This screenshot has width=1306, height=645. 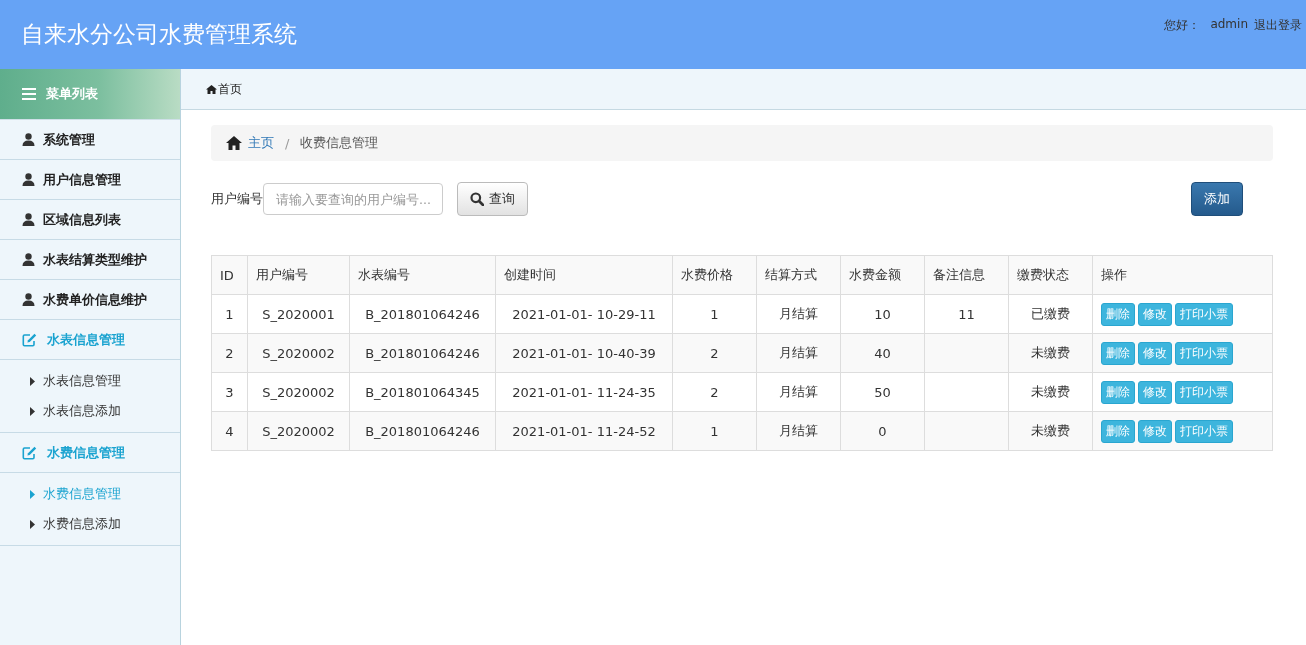 I want to click on column-header: 用户编号, so click(x=298, y=275).